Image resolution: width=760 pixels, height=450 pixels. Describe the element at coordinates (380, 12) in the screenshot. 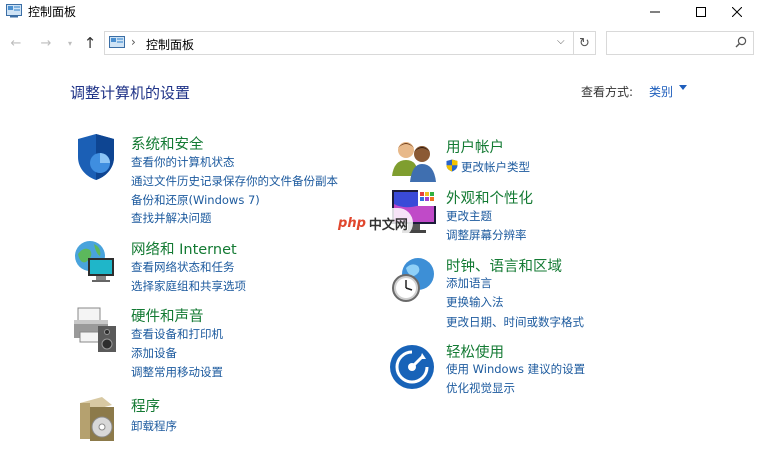

I see `title-bar: 控制面板` at that location.